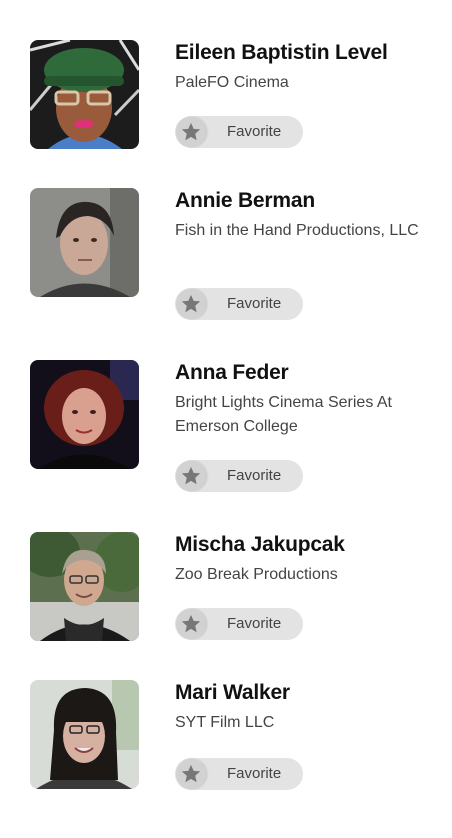 This screenshot has height=838, width=452. What do you see at coordinates (302, 559) in the screenshot?
I see `person-info: Mischa Jakupcak Zoo Break Productions` at bounding box center [302, 559].